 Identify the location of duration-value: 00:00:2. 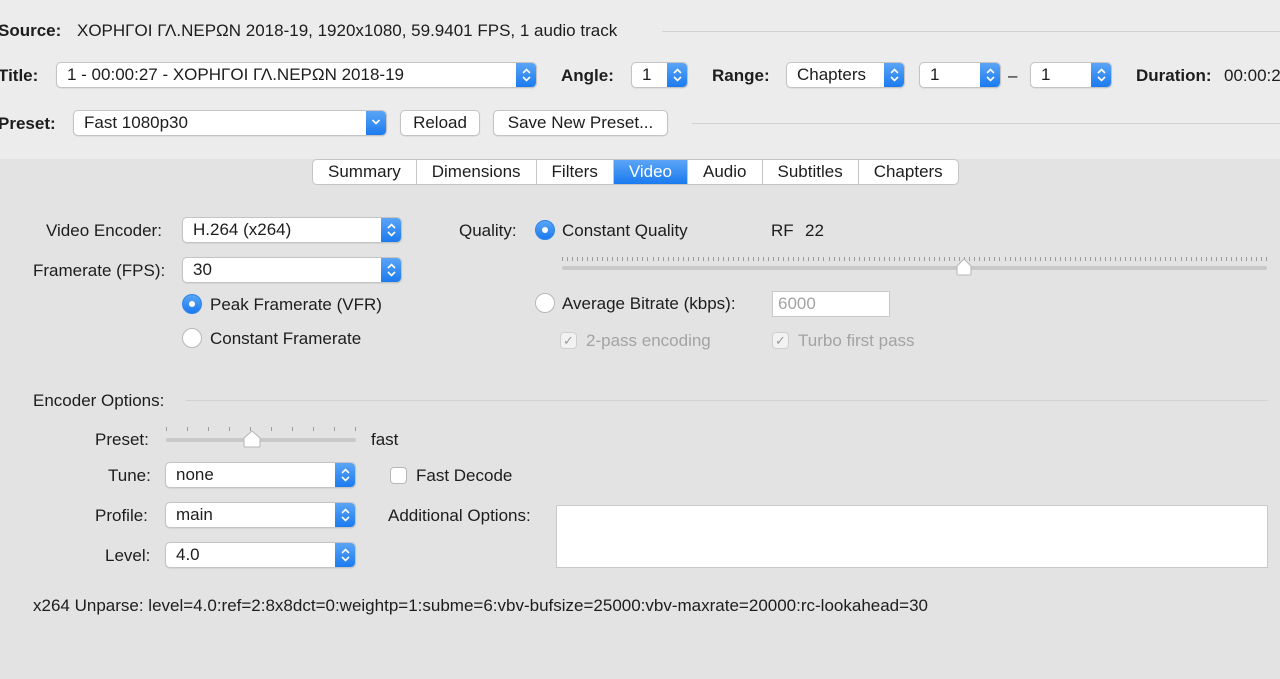
(1252, 75).